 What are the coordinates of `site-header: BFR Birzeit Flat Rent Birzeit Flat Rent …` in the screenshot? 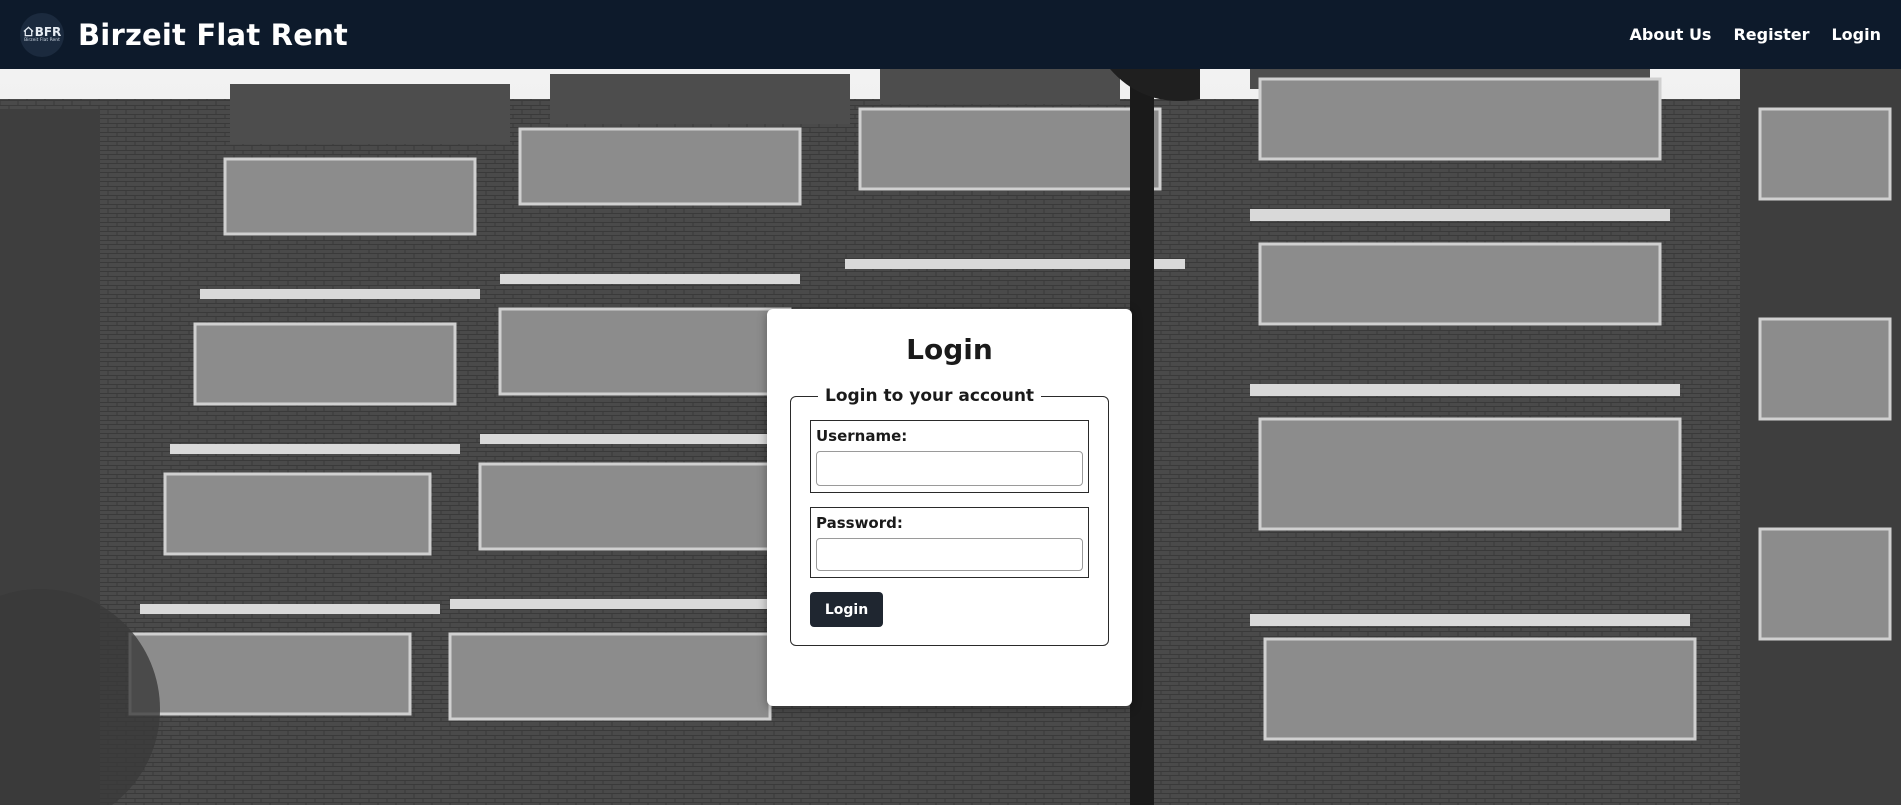 It's located at (950, 34).